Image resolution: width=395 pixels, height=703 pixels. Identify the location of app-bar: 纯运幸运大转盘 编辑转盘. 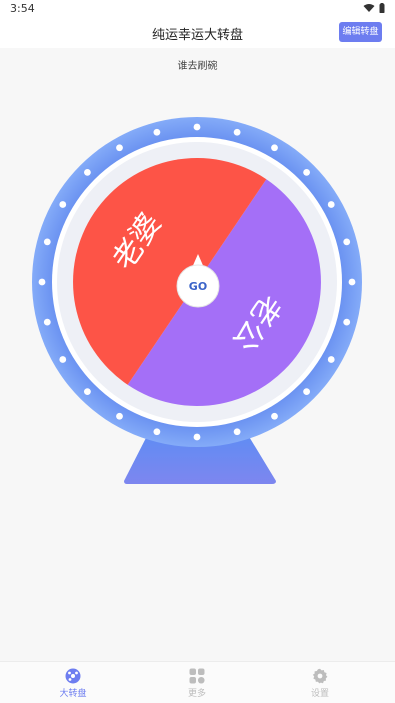
(197, 33).